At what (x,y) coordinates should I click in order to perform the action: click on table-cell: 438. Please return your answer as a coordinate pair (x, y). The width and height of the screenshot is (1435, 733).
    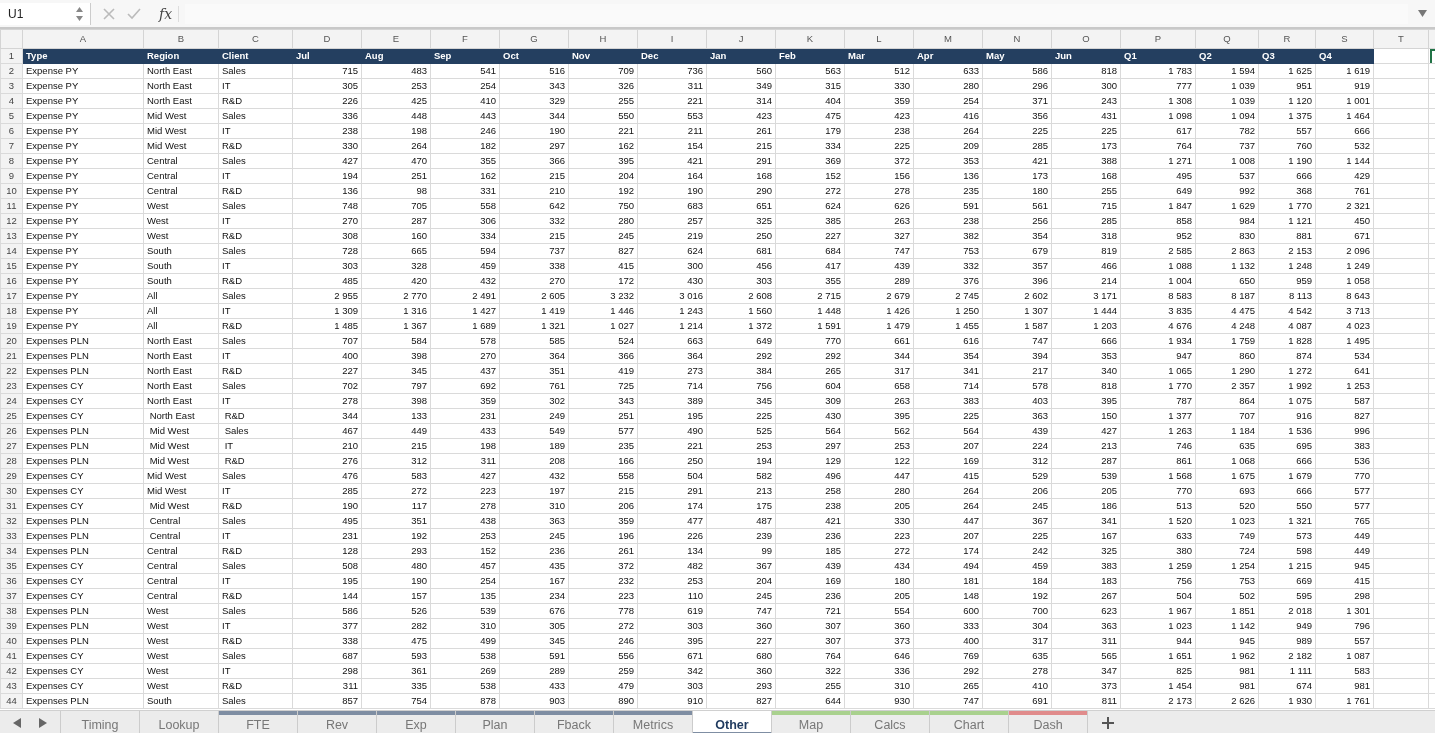
    Looking at the image, I should click on (465, 521).